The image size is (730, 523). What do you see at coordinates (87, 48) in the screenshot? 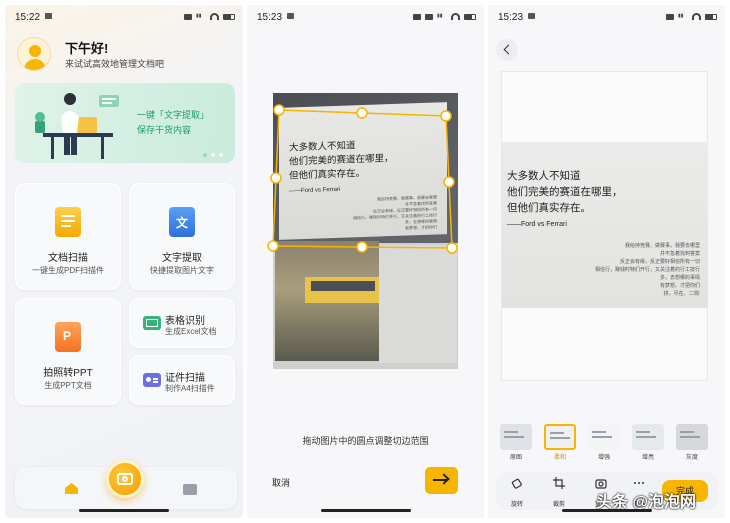
I see `greeting: 下午好!` at bounding box center [87, 48].